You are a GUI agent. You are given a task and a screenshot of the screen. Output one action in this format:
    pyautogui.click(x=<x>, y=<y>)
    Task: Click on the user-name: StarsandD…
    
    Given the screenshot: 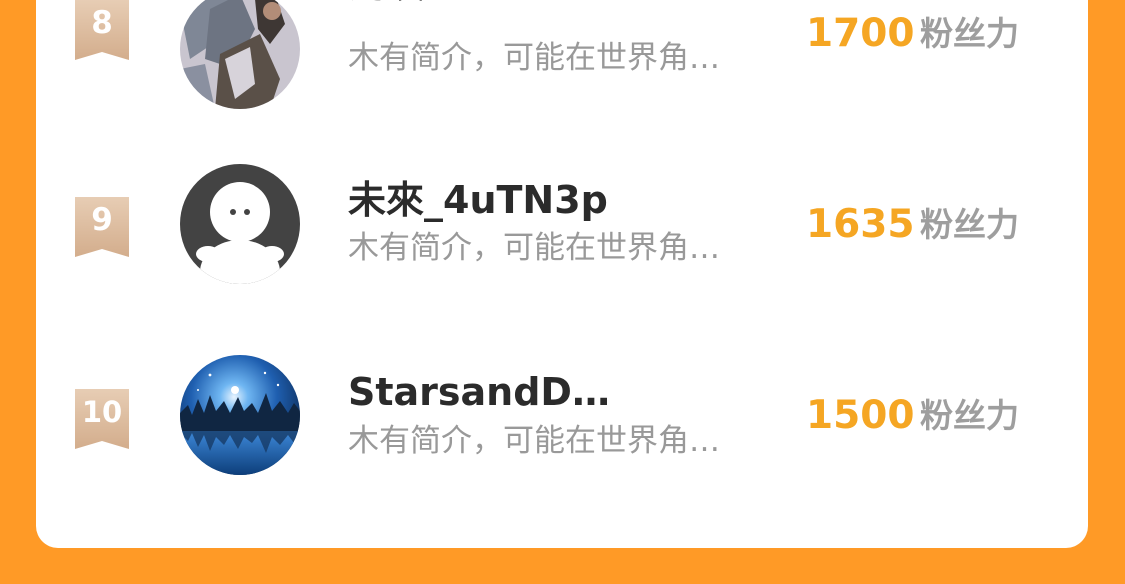 What is the action you would take?
    pyautogui.click(x=479, y=392)
    